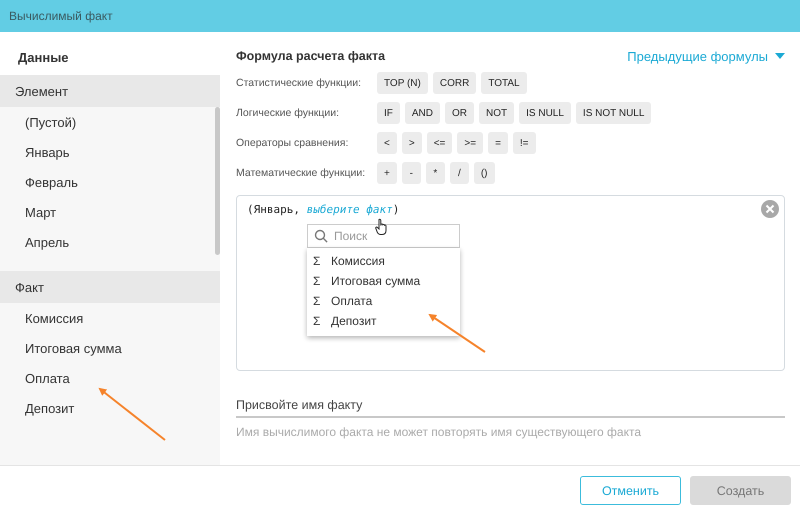 This screenshot has height=514, width=800. I want to click on group-label: Математические функции:, so click(301, 173).